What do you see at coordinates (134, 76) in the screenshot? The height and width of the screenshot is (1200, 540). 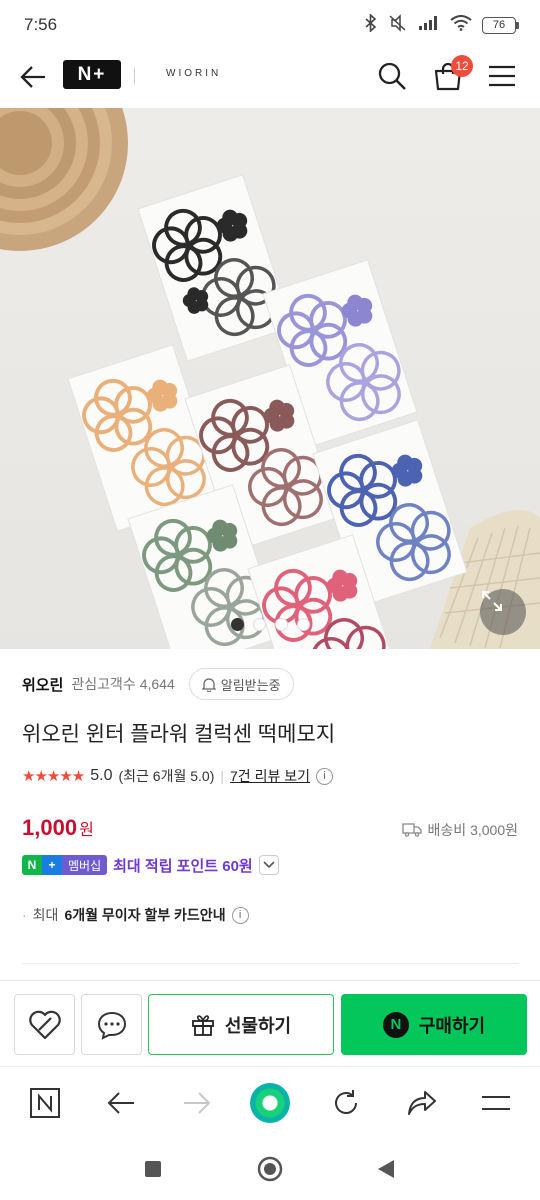 I see `header-divider` at bounding box center [134, 76].